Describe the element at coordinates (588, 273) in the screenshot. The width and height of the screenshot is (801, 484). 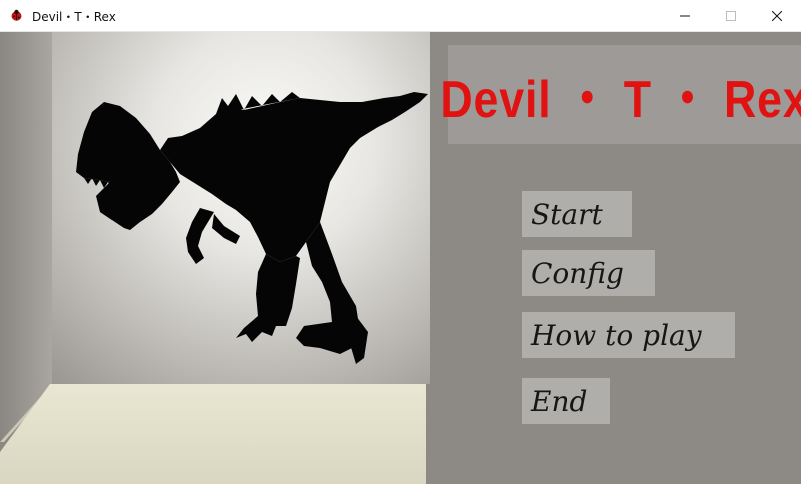
I see `config-button: Config` at that location.